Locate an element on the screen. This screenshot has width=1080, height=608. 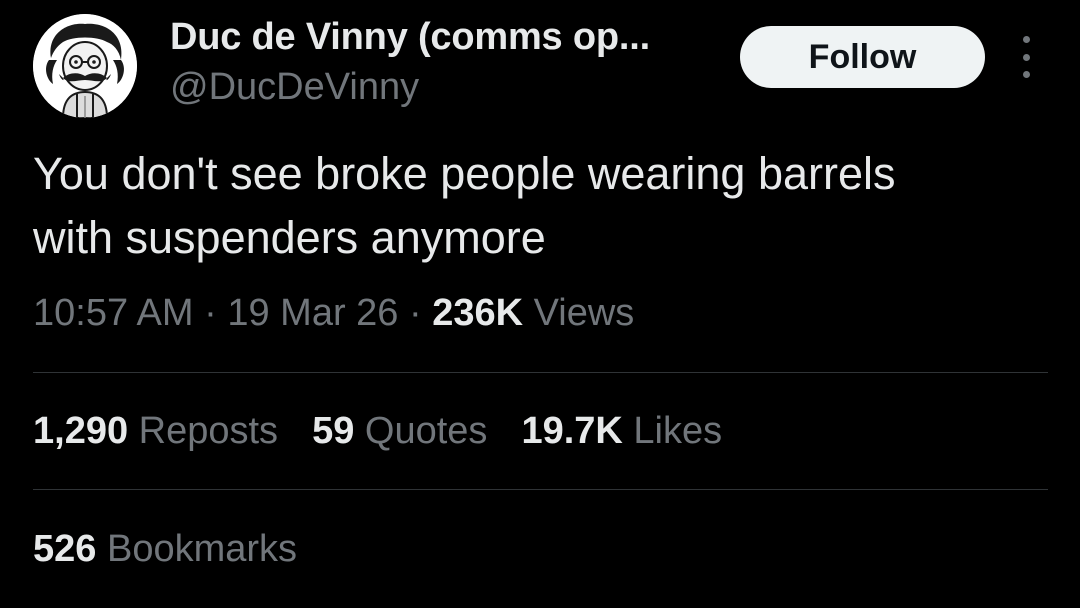
bookmarks-stat: 526 Bookmarks is located at coordinates (165, 549).